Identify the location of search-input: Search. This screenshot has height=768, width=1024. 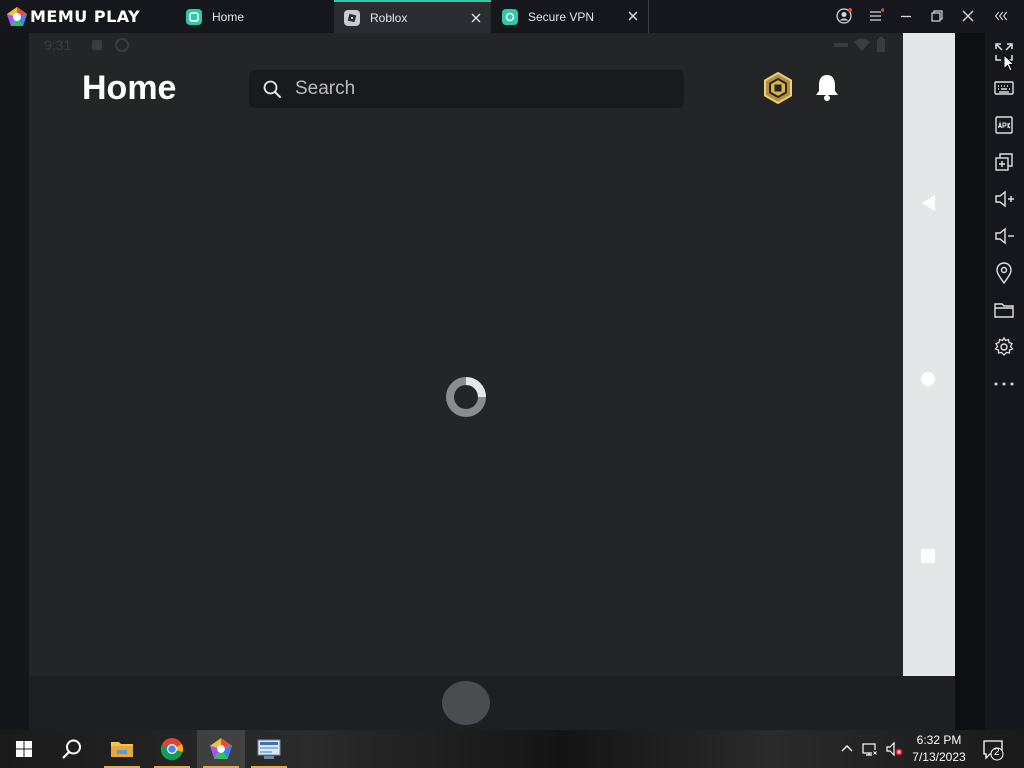
(466, 89).